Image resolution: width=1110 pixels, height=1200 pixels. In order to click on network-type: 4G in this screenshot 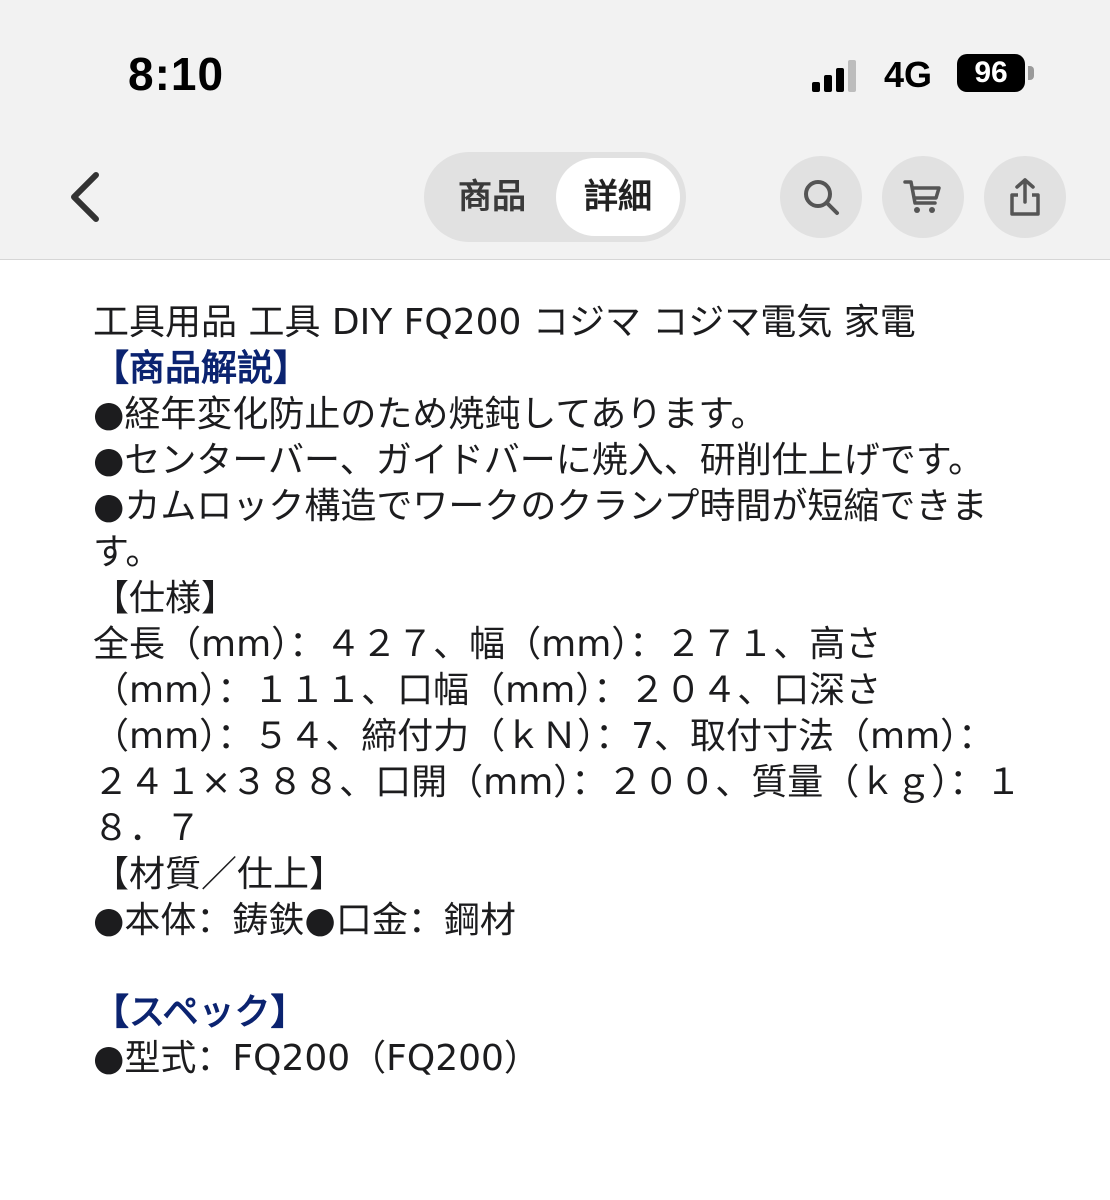, I will do `click(908, 74)`.